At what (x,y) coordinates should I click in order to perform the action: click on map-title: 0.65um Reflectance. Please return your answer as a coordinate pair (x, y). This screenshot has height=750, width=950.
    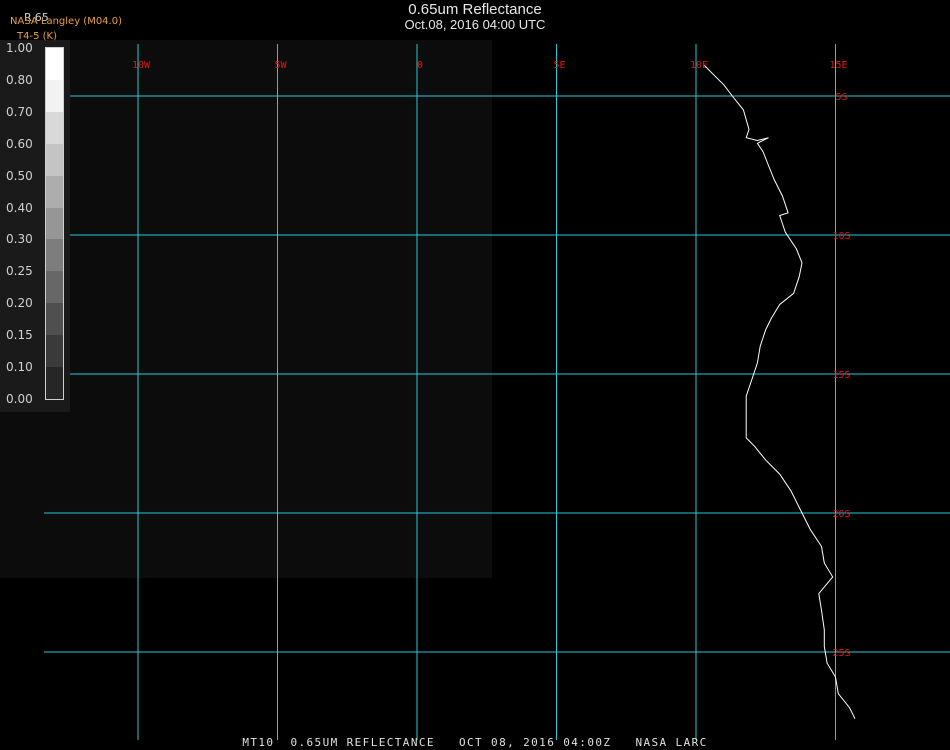
    Looking at the image, I should click on (475, 9).